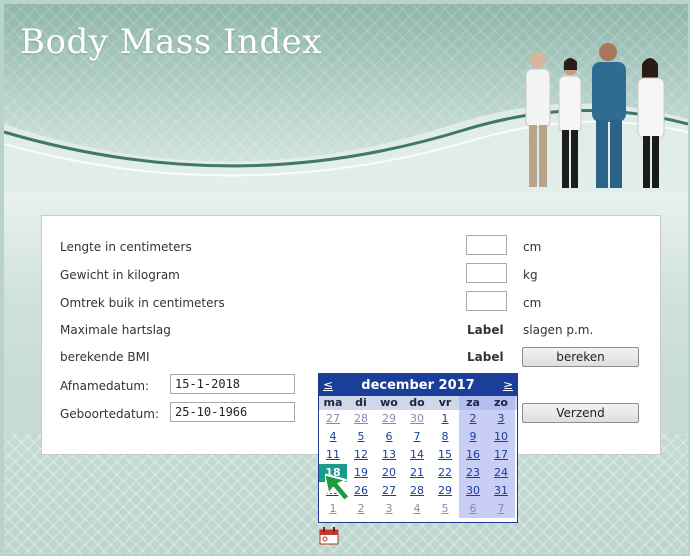  Describe the element at coordinates (445, 437) in the screenshot. I see `calendar-day: 8` at that location.